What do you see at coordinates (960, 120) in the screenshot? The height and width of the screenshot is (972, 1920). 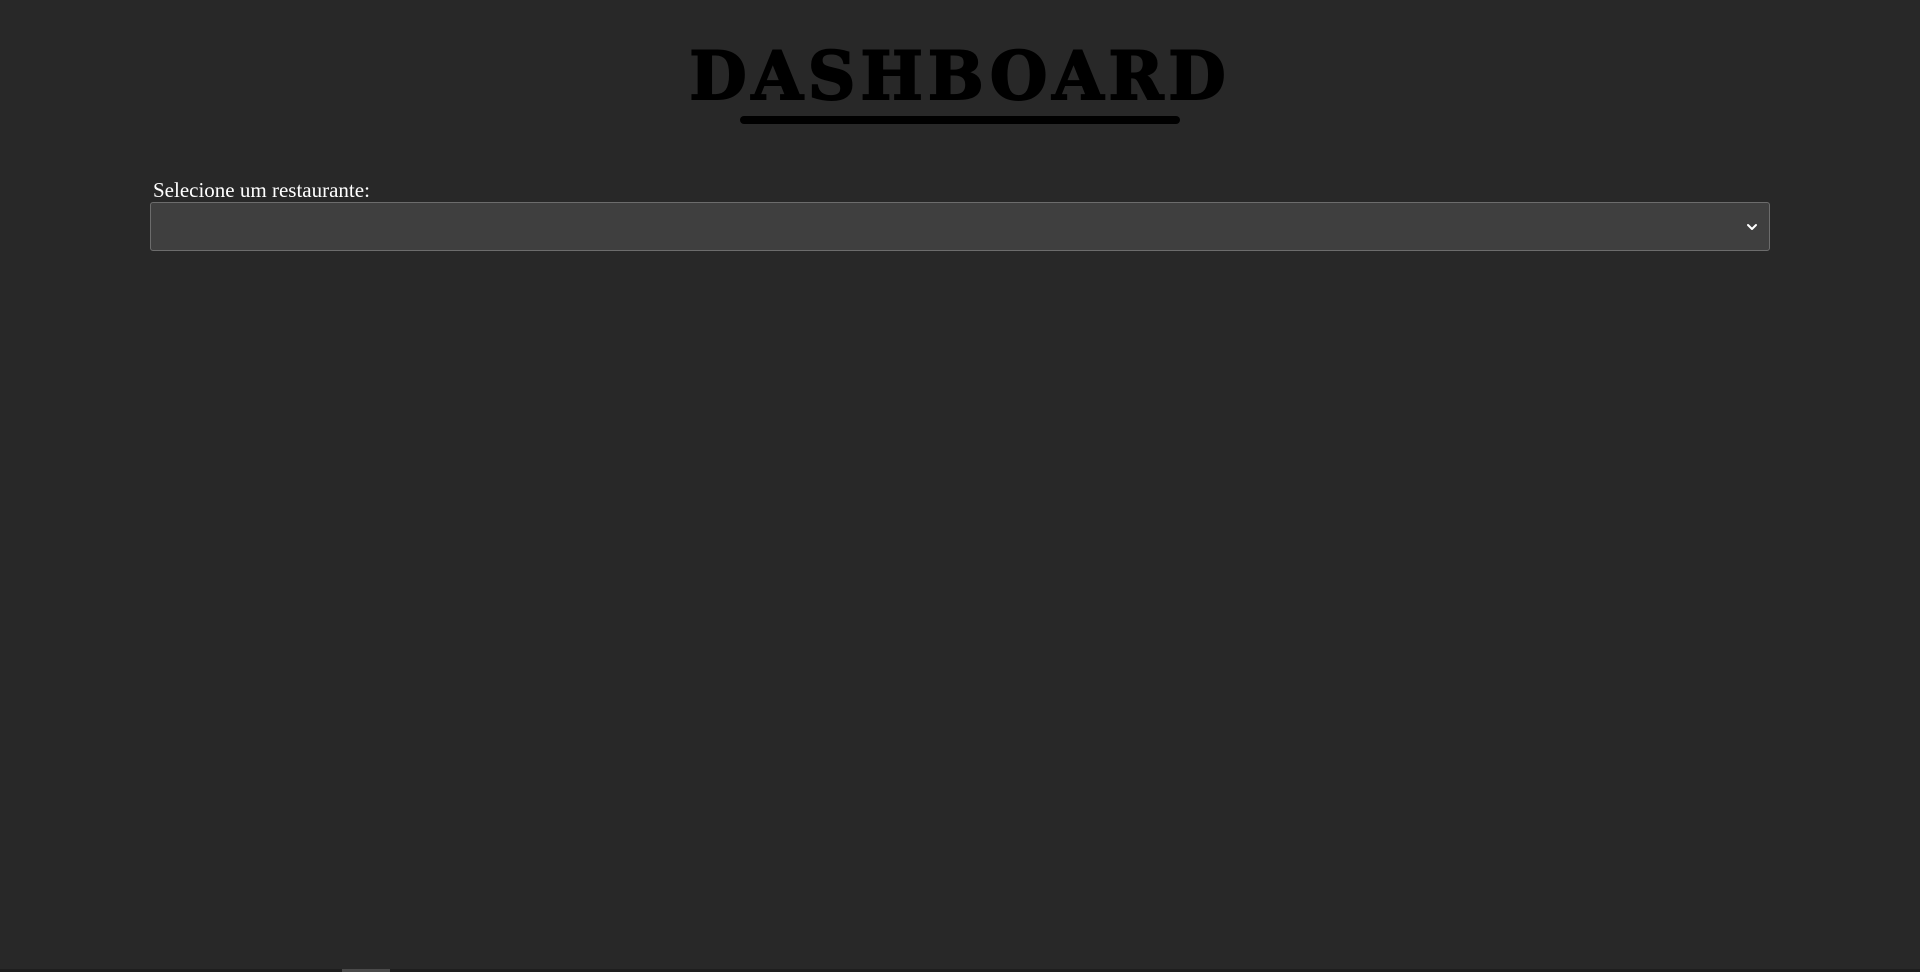 I see `title-underline` at bounding box center [960, 120].